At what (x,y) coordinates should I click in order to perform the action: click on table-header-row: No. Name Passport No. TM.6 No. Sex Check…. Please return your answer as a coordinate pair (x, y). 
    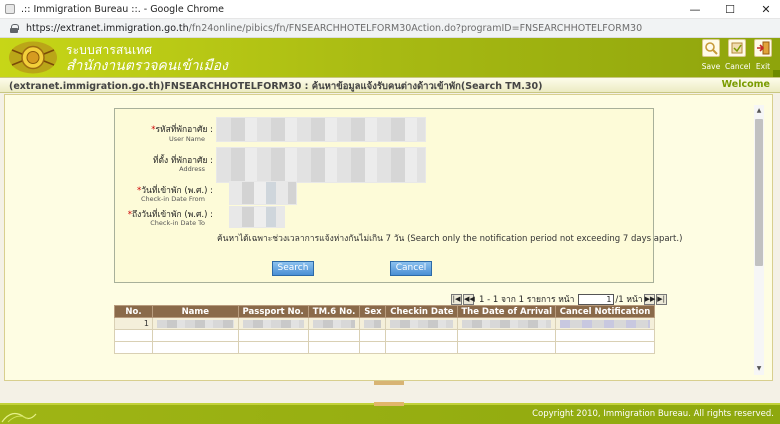
    Looking at the image, I should click on (384, 311).